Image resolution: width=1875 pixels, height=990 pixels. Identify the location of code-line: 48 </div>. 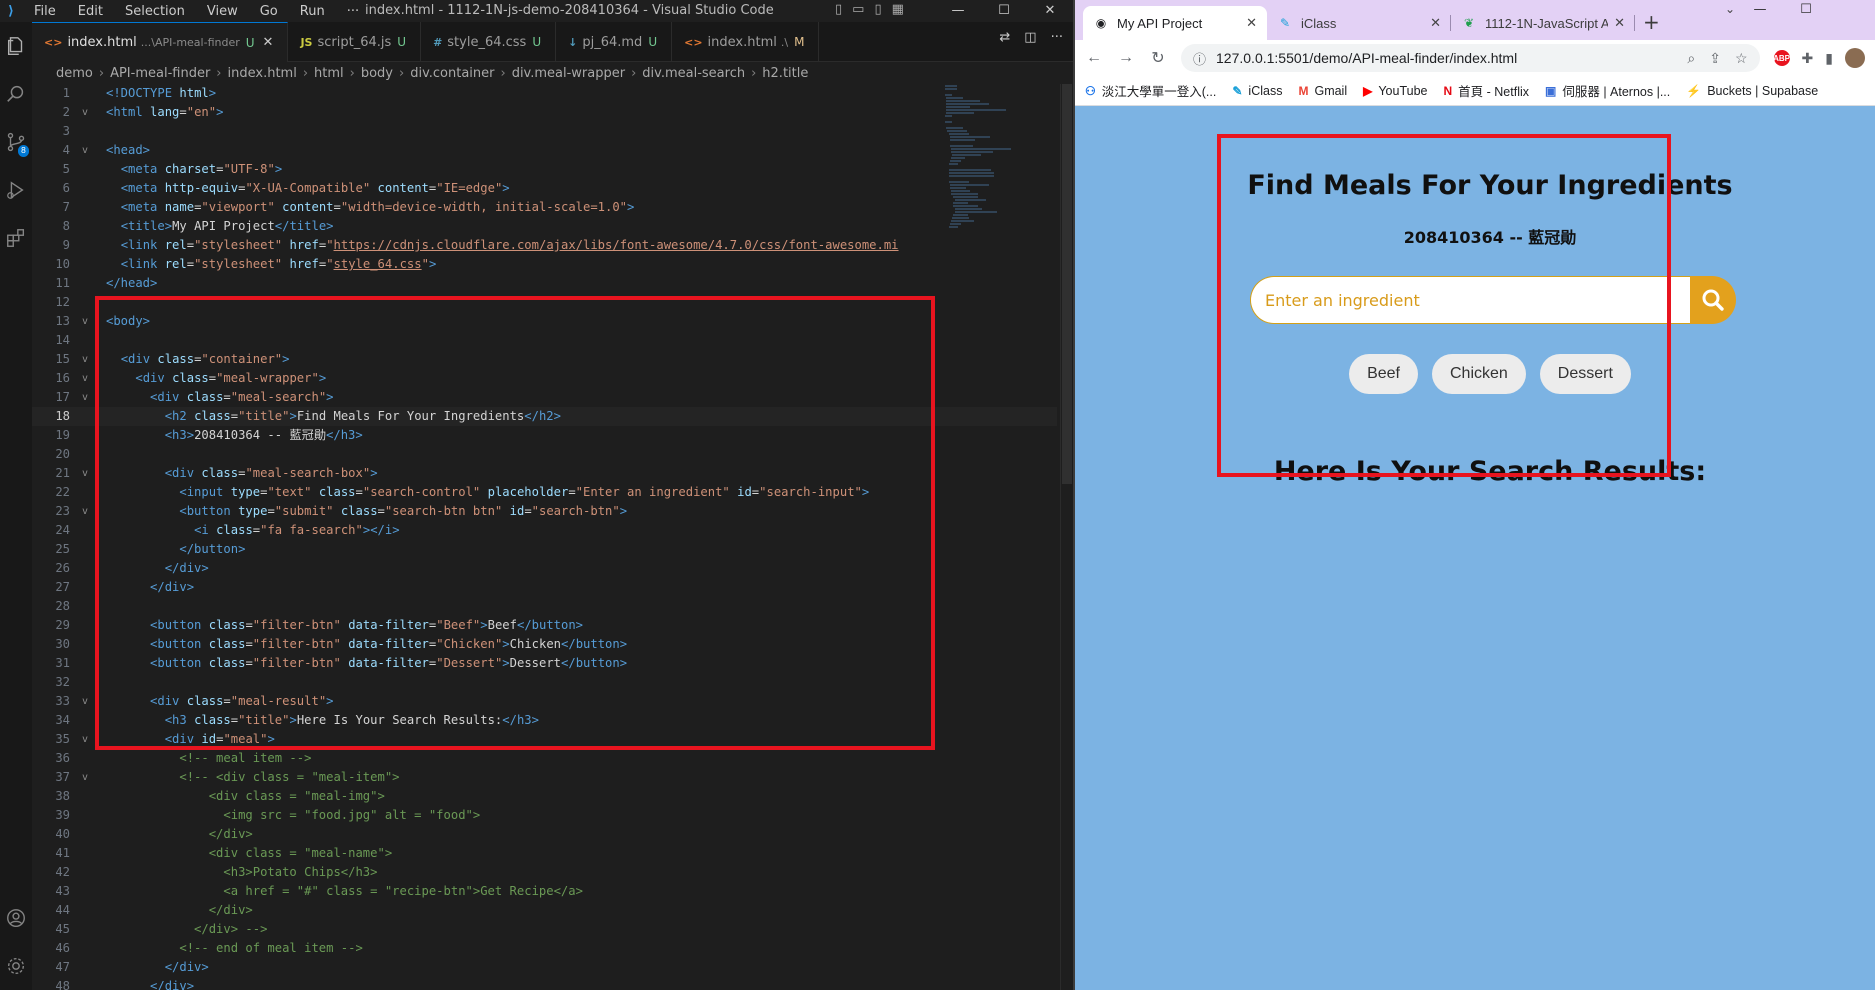
(544, 983).